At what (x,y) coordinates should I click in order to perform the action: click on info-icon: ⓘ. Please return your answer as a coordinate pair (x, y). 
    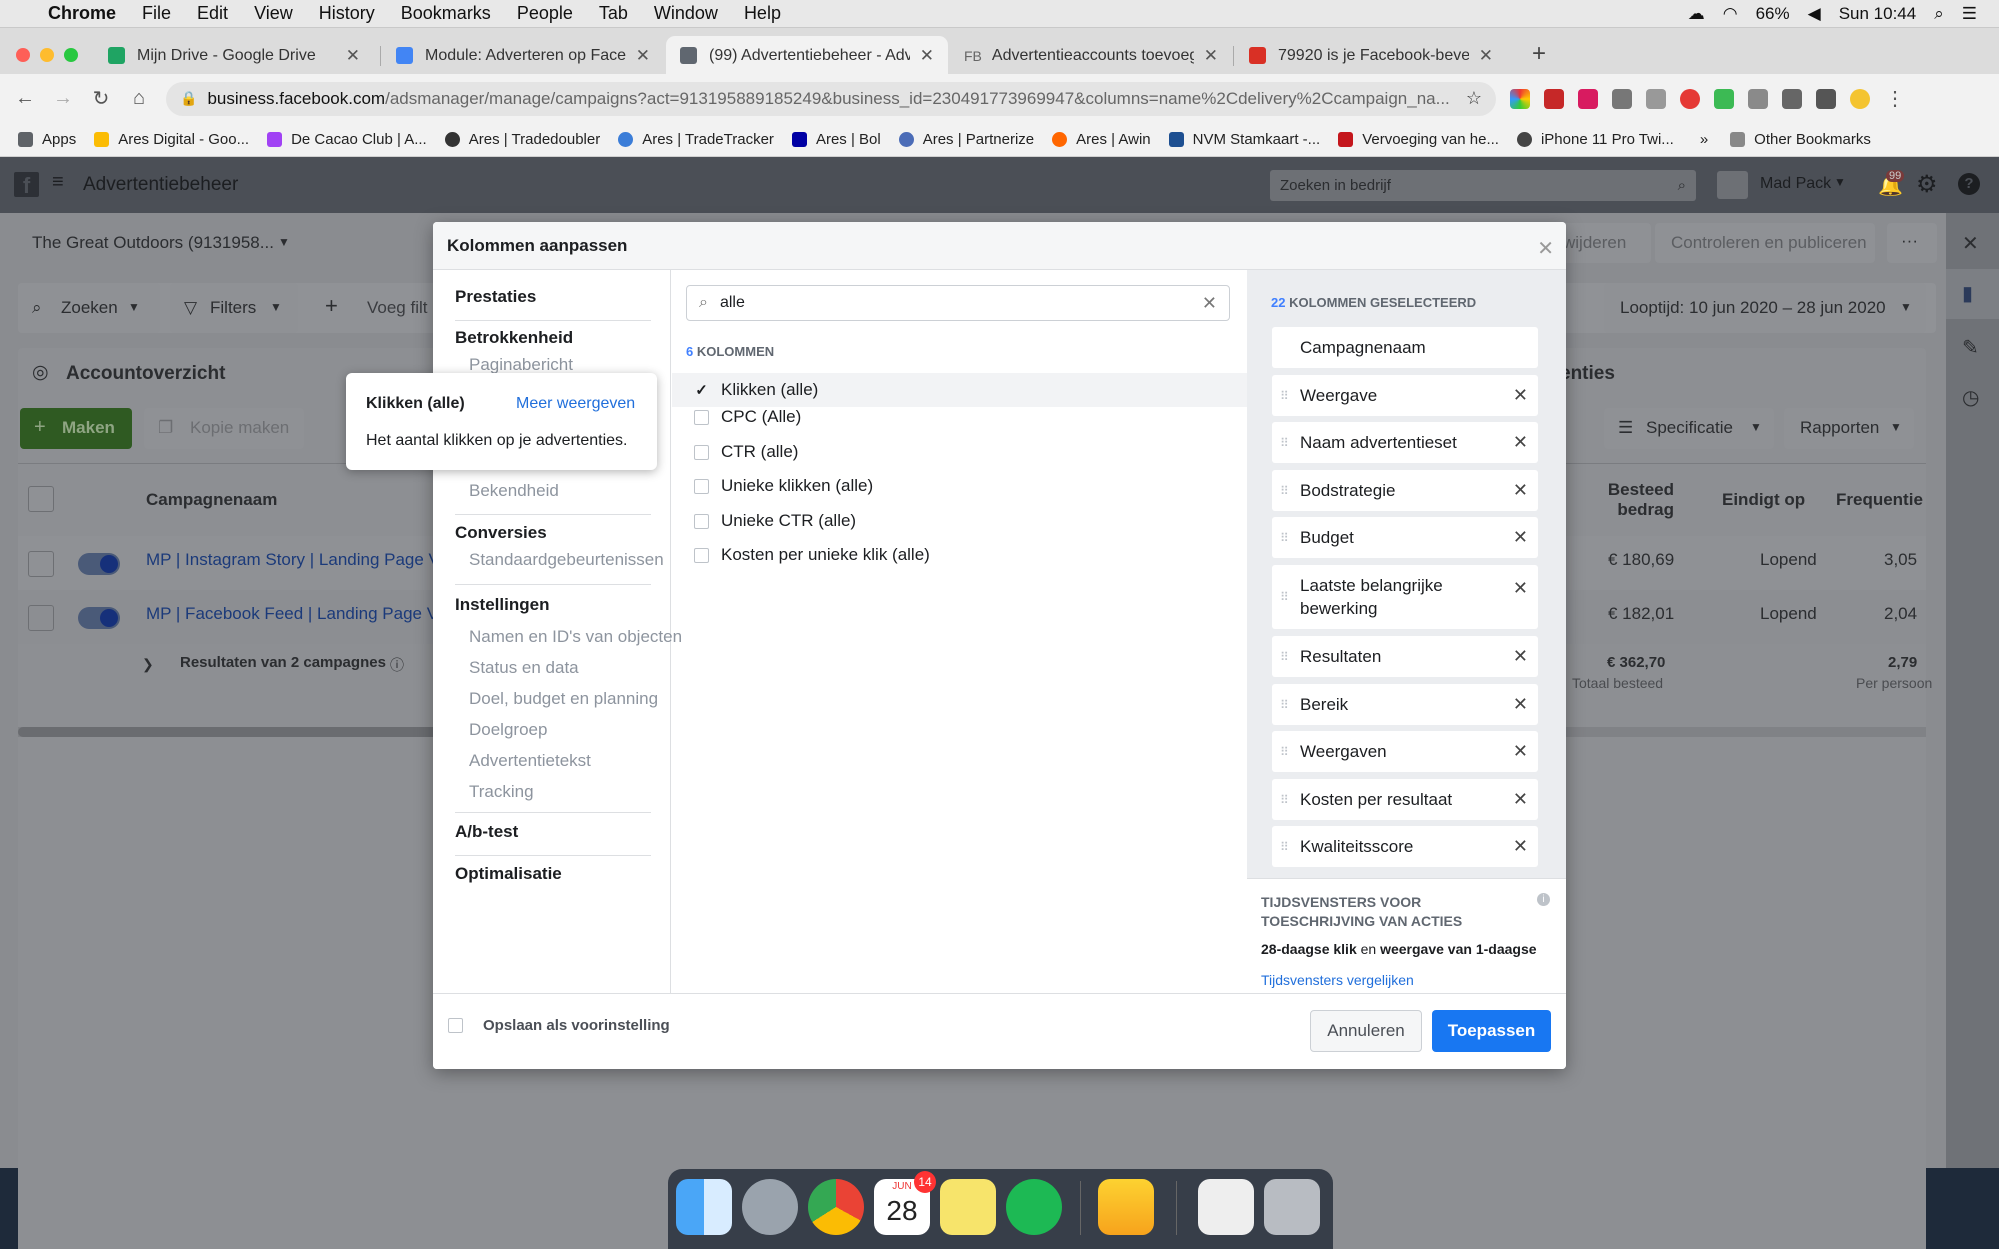
    Looking at the image, I should click on (397, 665).